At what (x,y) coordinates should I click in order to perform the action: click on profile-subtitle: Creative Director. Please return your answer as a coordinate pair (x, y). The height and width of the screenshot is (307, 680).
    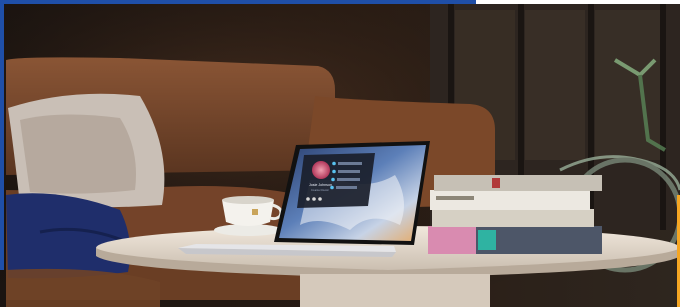
    Looking at the image, I should click on (320, 190).